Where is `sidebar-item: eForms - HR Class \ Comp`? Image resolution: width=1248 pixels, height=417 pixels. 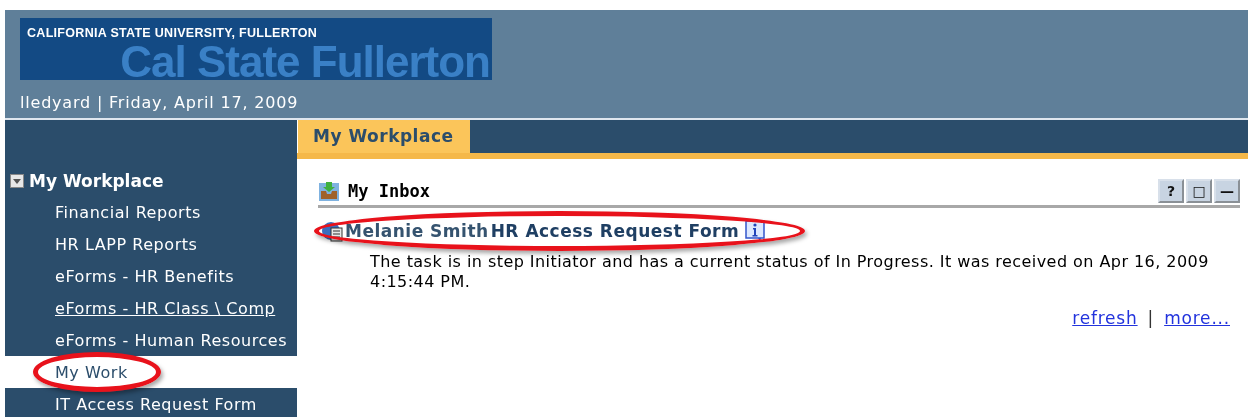
sidebar-item: eForms - HR Class \ Comp is located at coordinates (165, 308).